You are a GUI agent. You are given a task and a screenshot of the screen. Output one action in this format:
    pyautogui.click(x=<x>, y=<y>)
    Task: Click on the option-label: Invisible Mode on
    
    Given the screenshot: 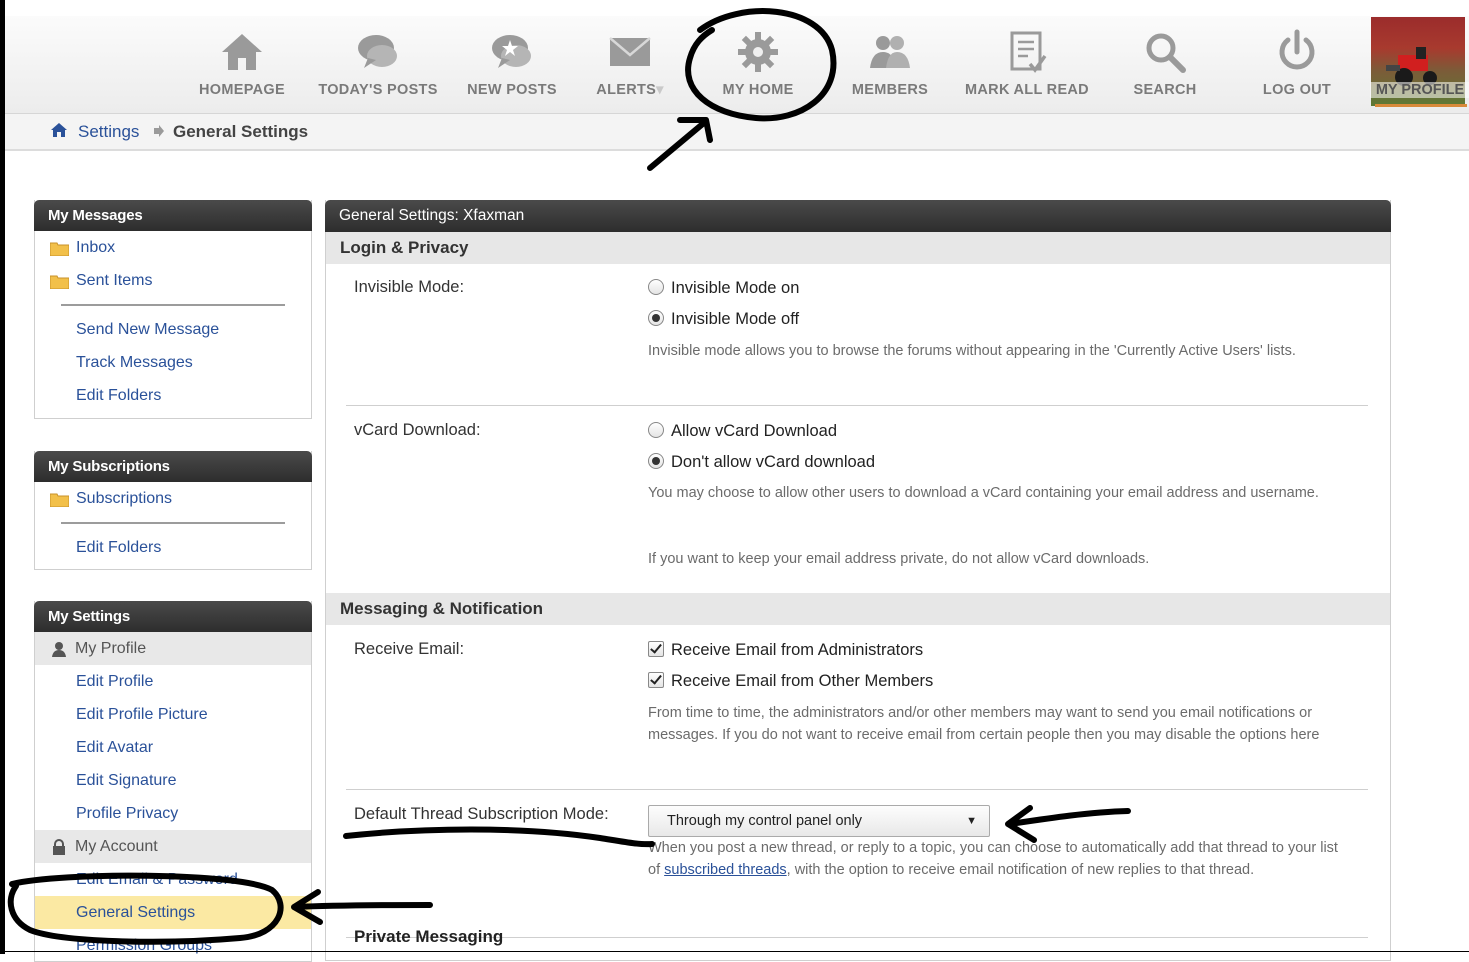 What is the action you would take?
    pyautogui.click(x=735, y=288)
    